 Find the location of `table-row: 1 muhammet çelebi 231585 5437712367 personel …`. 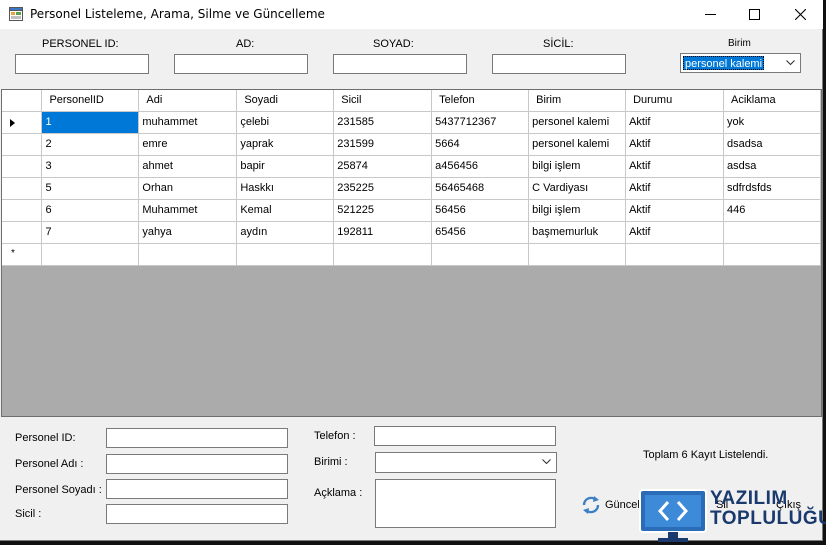

table-row: 1 muhammet çelebi 231585 5437712367 personel … is located at coordinates (411, 122).